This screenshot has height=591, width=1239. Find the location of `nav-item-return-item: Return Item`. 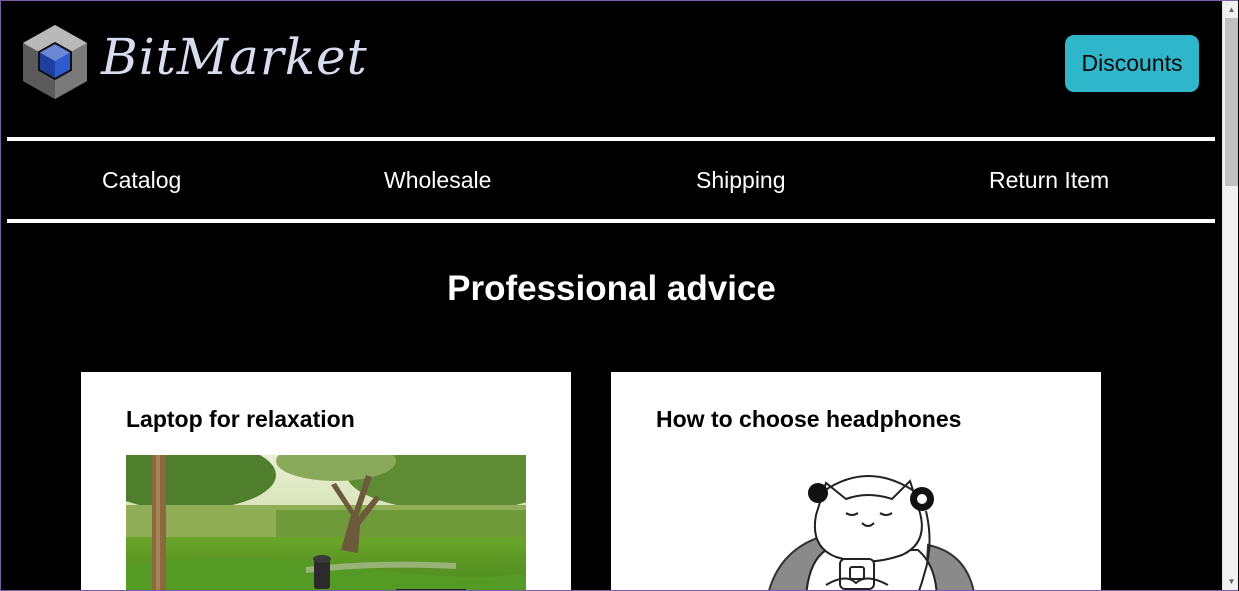

nav-item-return-item: Return Item is located at coordinates (1049, 180).